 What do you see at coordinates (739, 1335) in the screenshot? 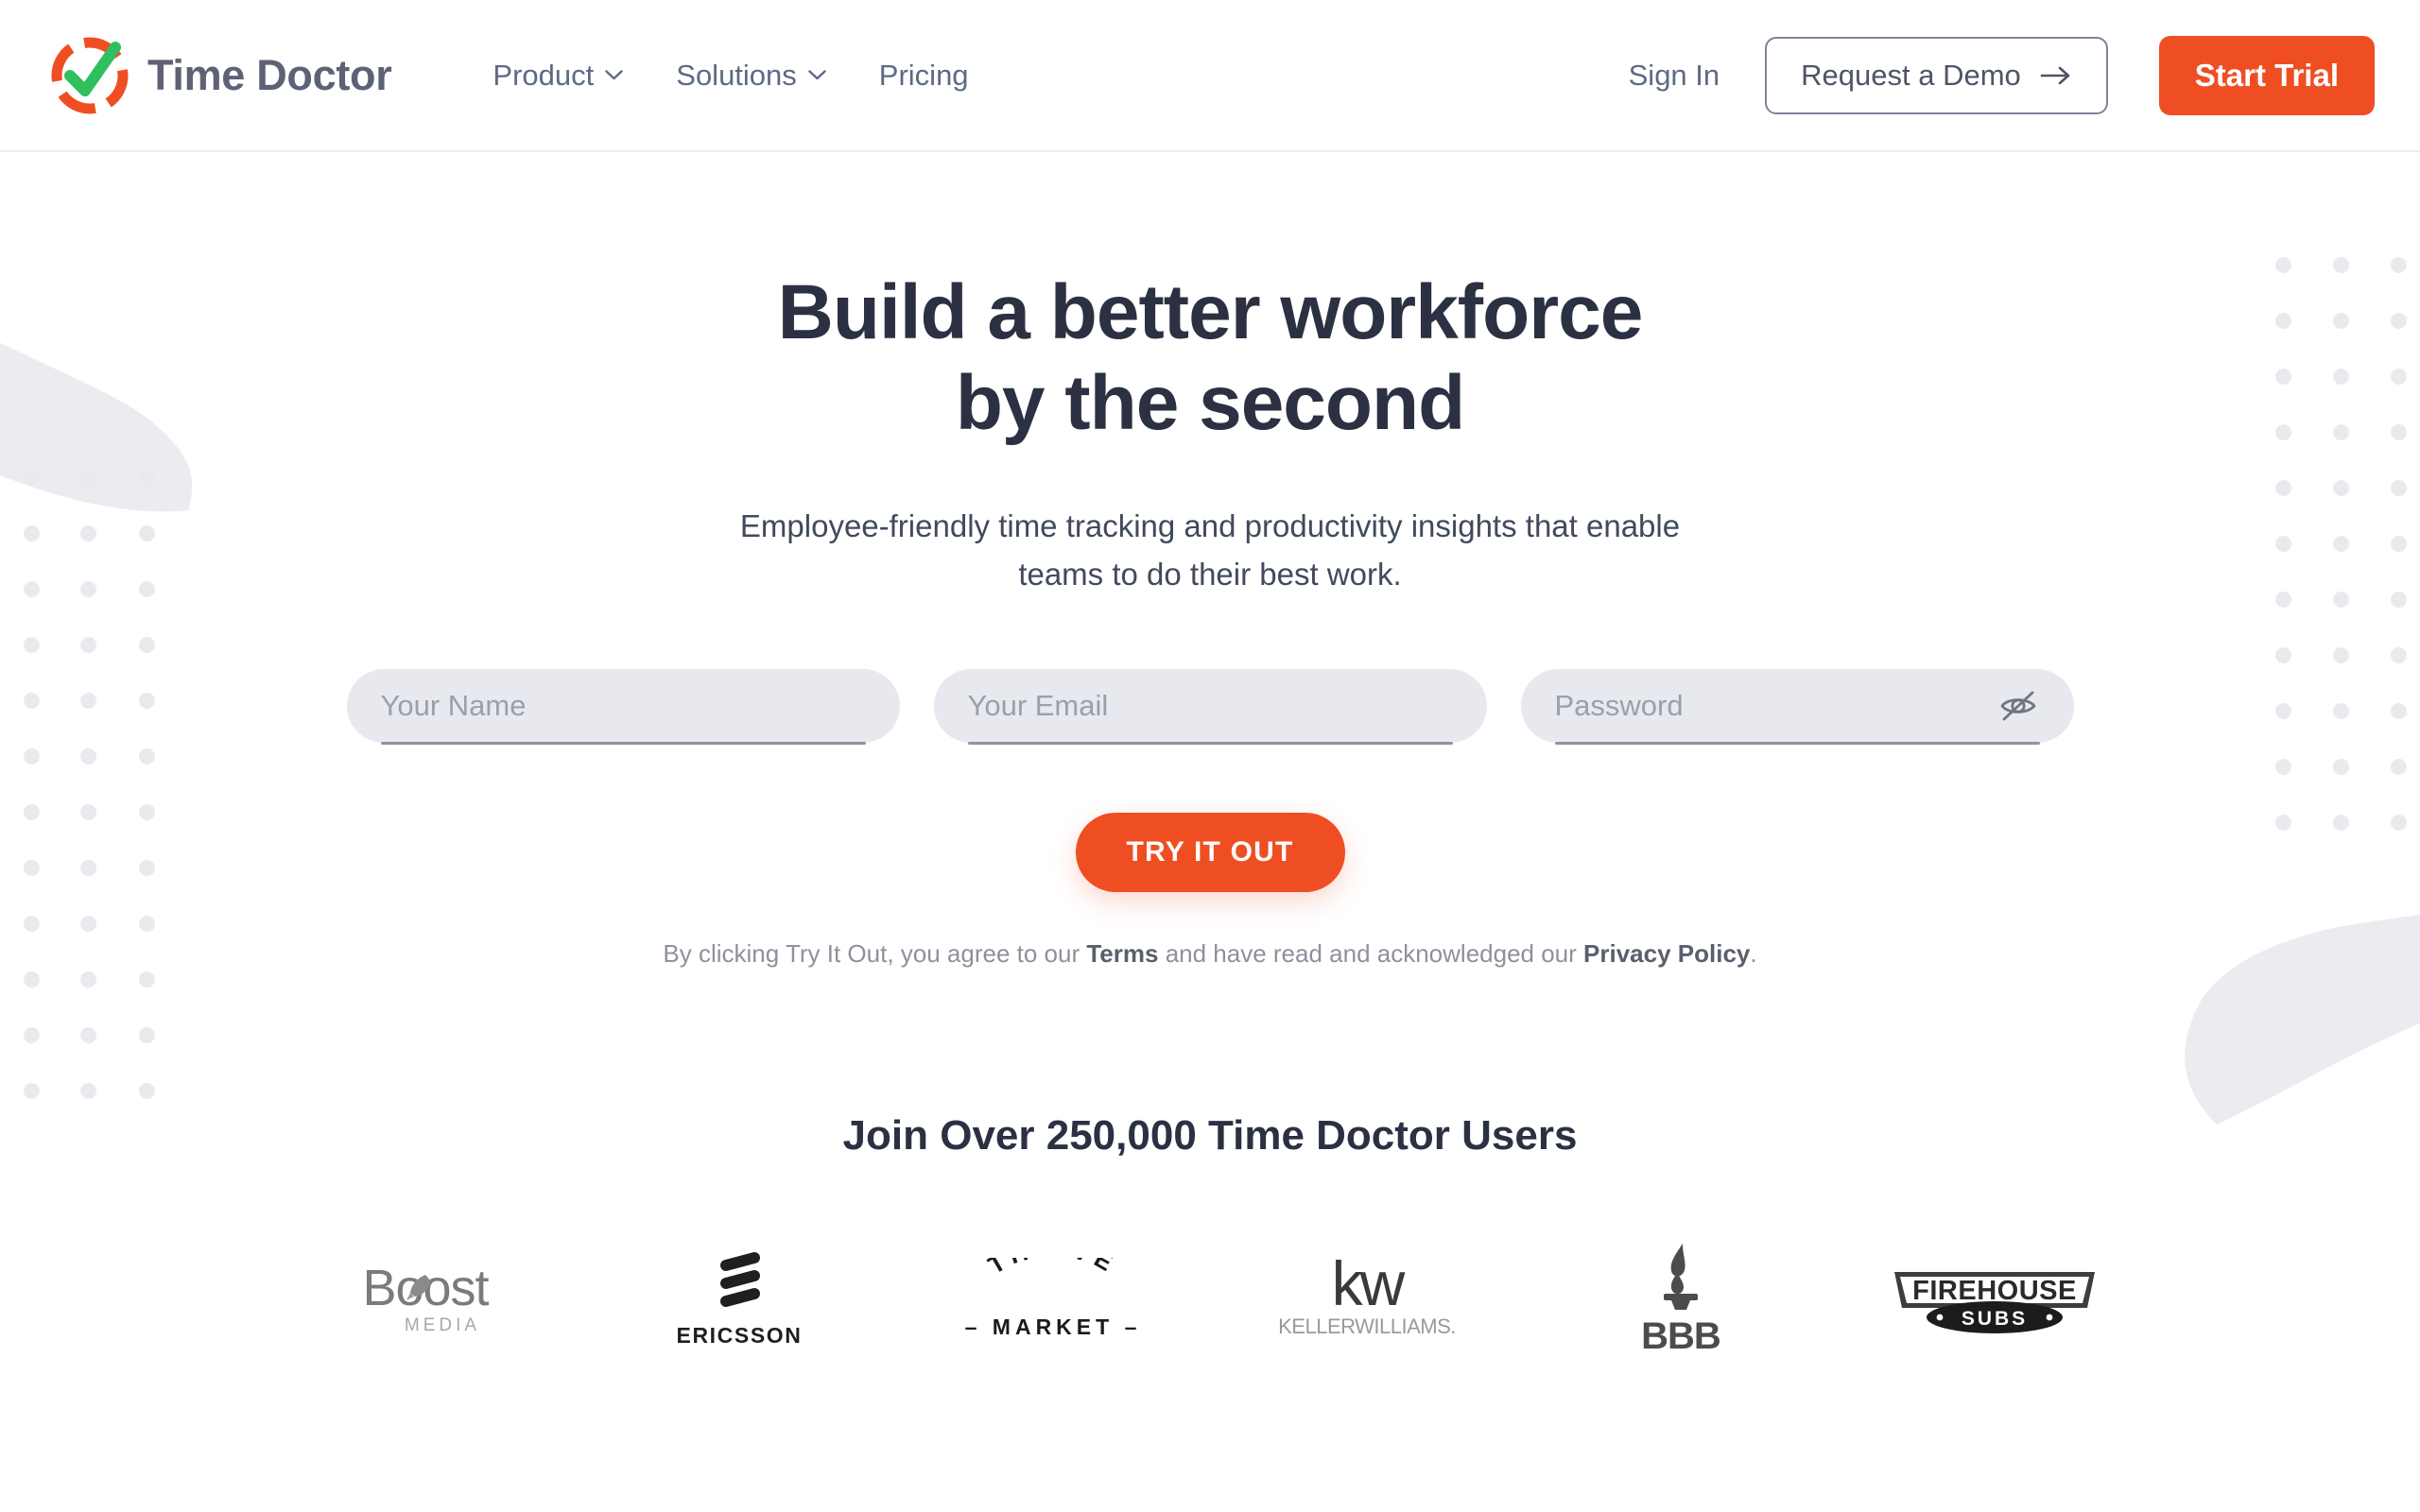
I see `ericsson-wordmark: ERICSSON` at bounding box center [739, 1335].